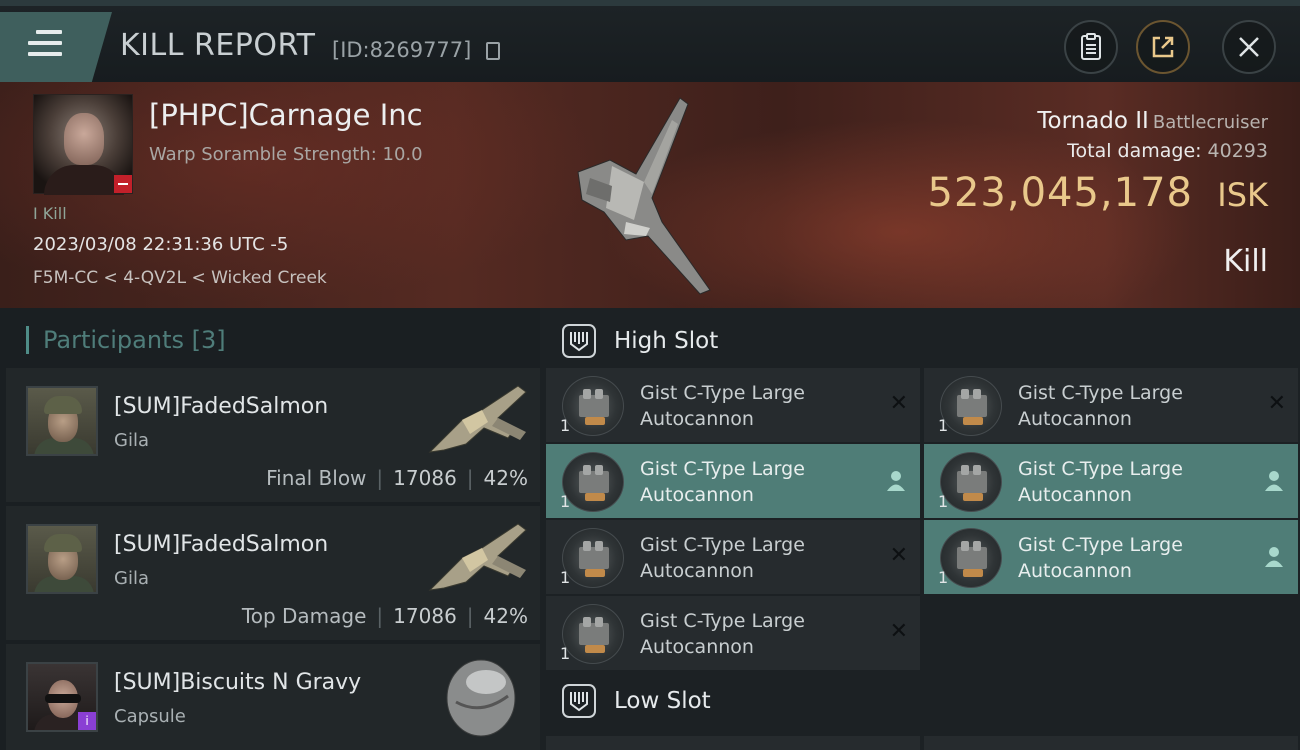 The width and height of the screenshot is (1300, 750). Describe the element at coordinates (218, 45) in the screenshot. I see `page-title: KILL REPORT` at that location.